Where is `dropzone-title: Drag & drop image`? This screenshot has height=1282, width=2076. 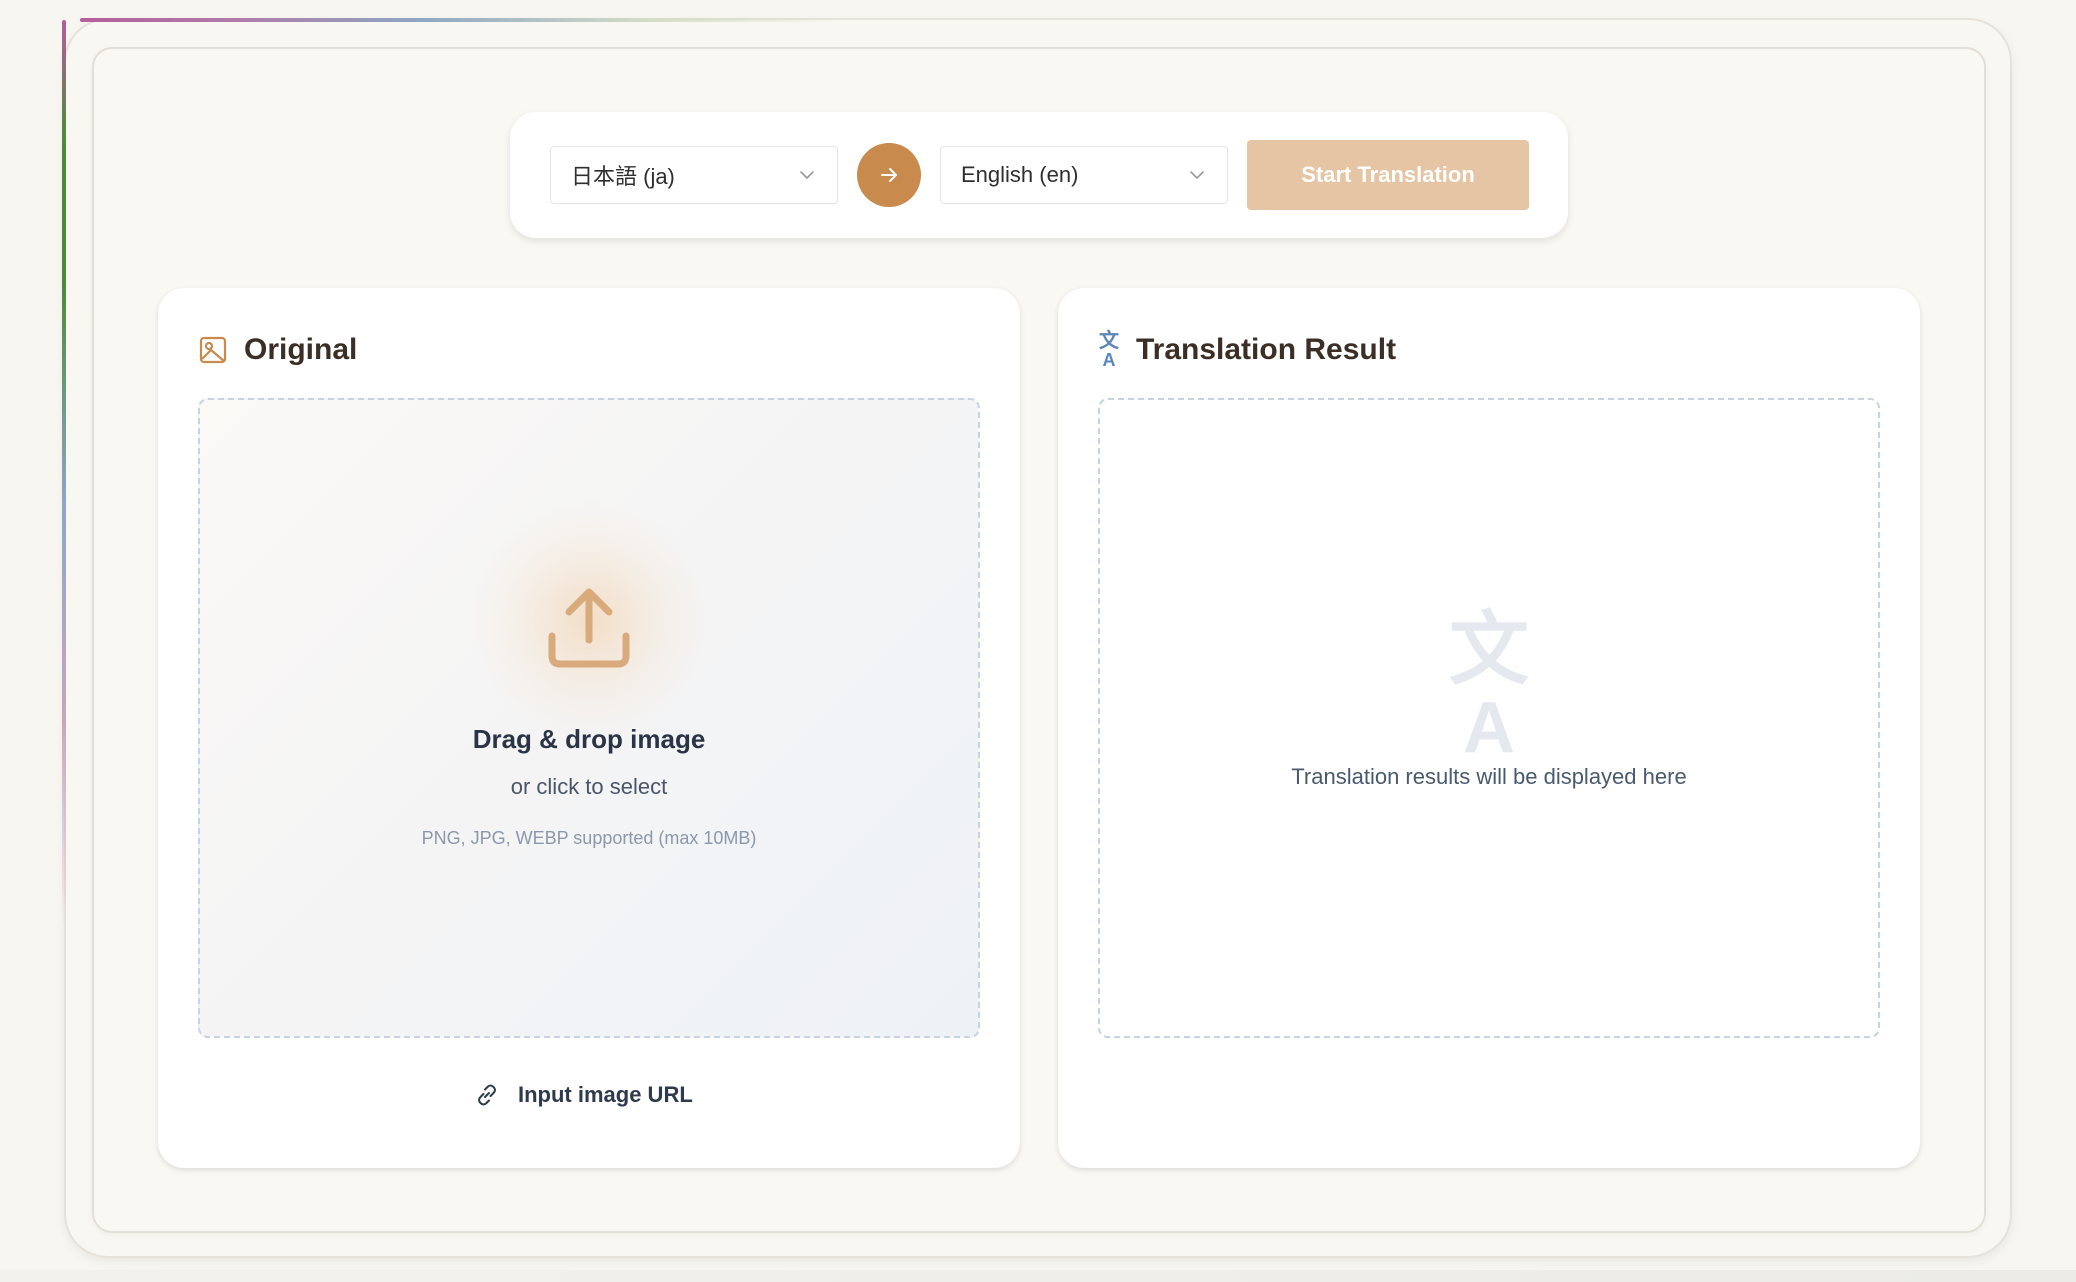 dropzone-title: Drag & drop image is located at coordinates (589, 739).